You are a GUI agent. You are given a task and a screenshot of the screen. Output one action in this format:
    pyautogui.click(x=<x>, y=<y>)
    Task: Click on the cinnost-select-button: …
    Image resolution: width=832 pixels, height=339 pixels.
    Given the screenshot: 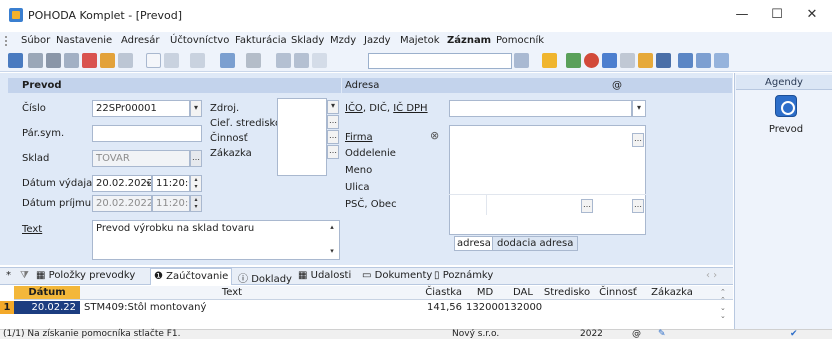 What is the action you would take?
    pyautogui.click(x=333, y=137)
    